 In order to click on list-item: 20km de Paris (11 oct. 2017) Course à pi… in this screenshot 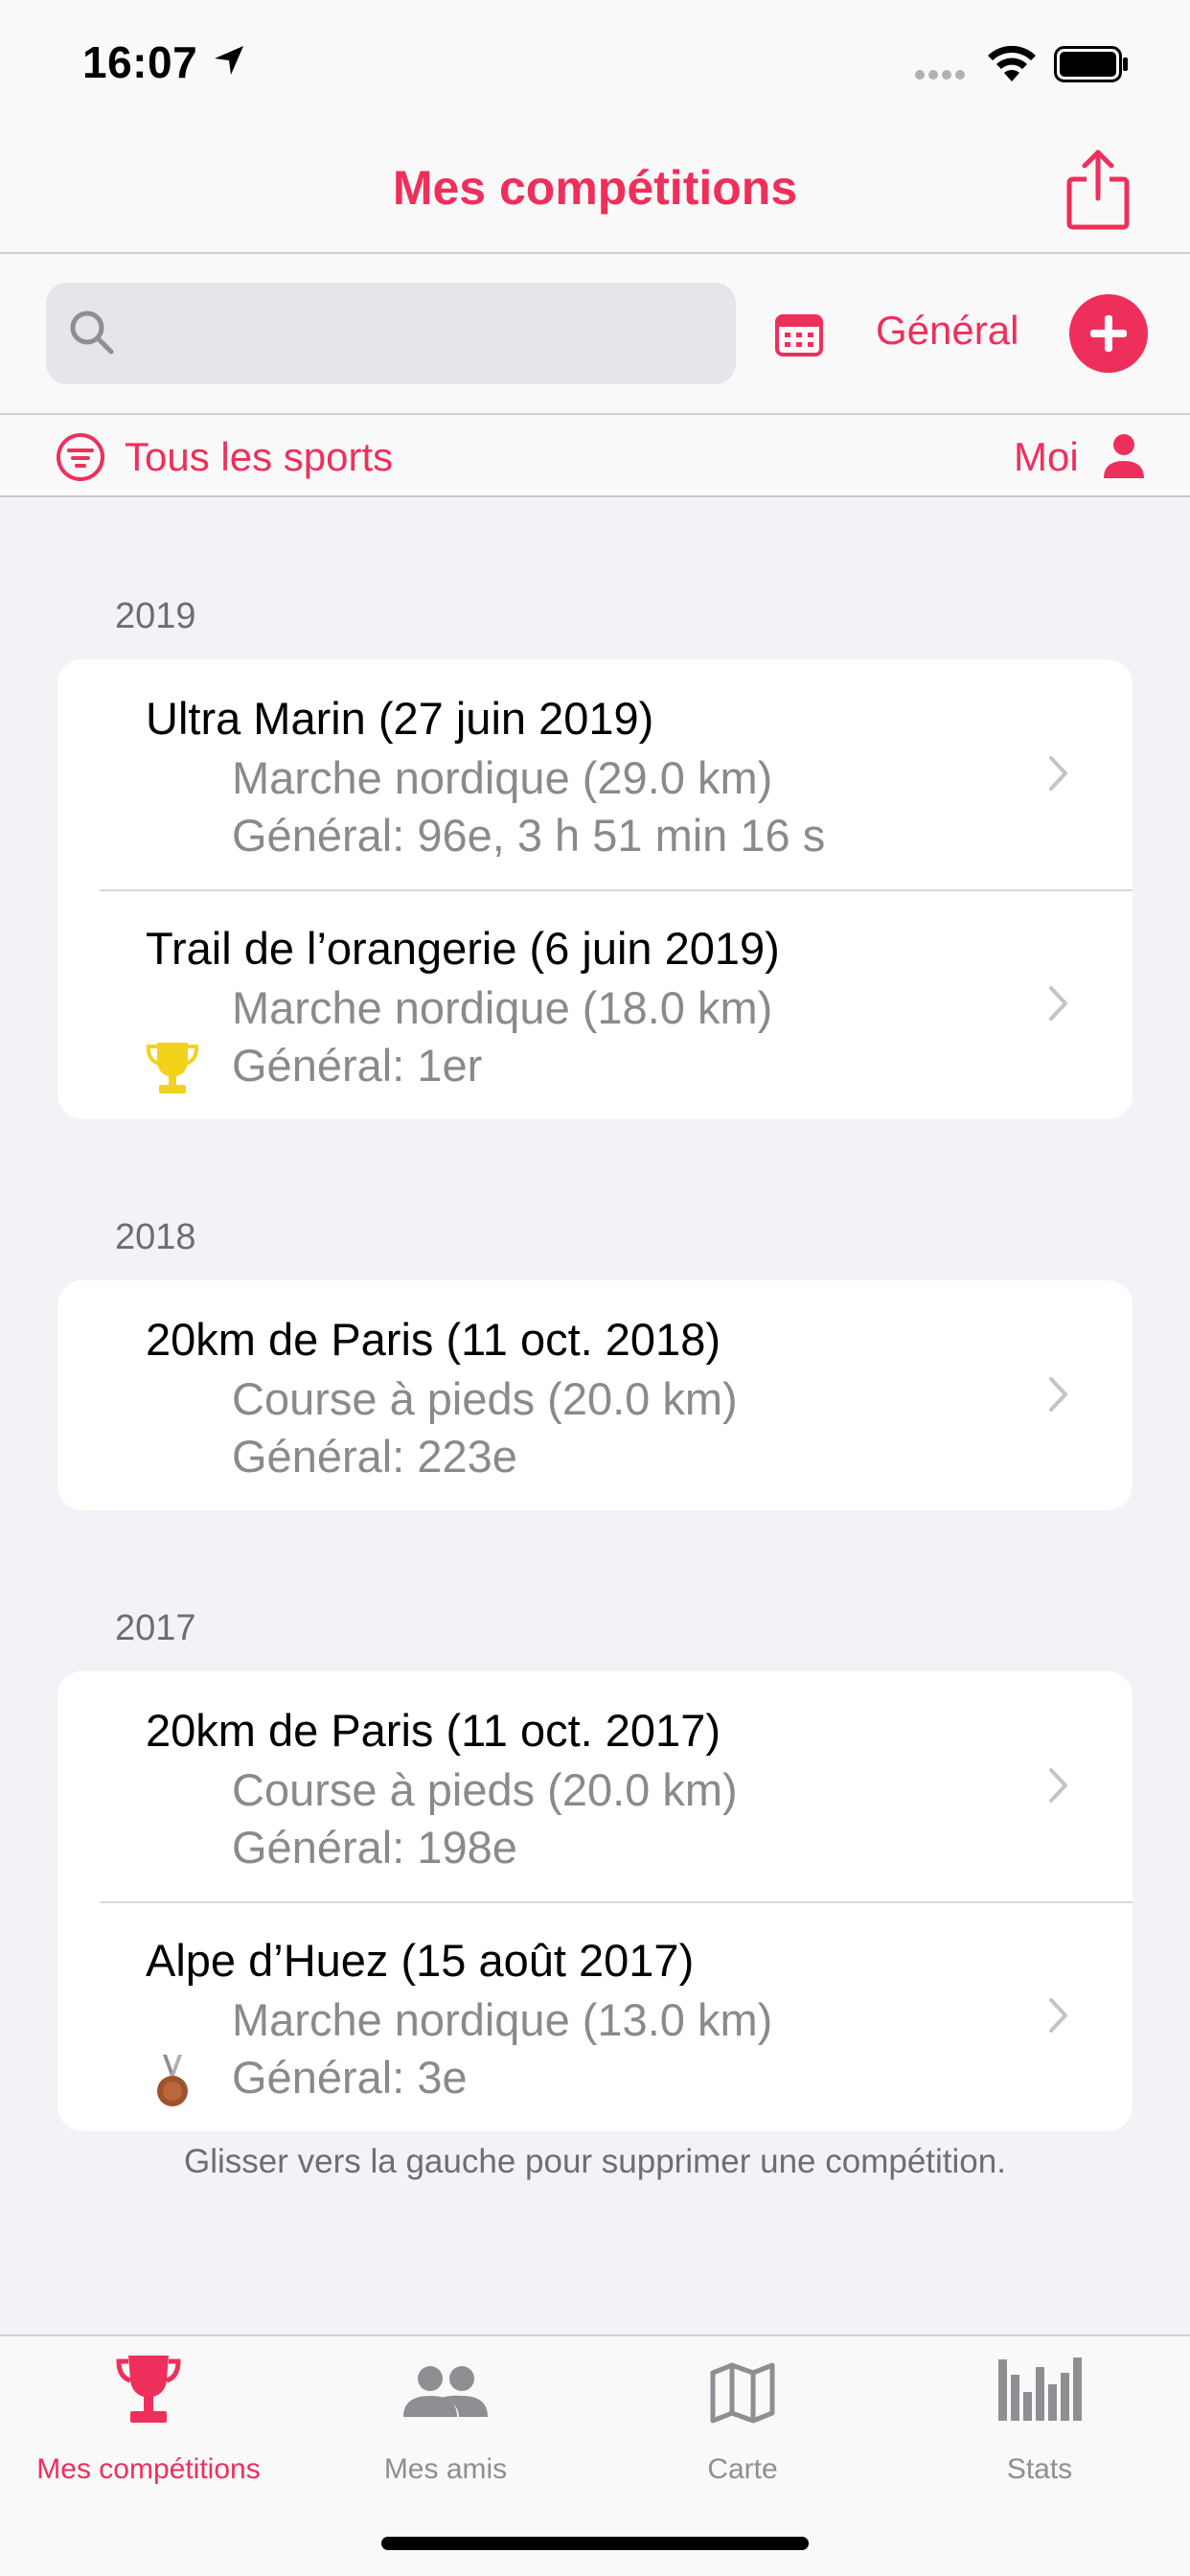, I will do `click(595, 1786)`.